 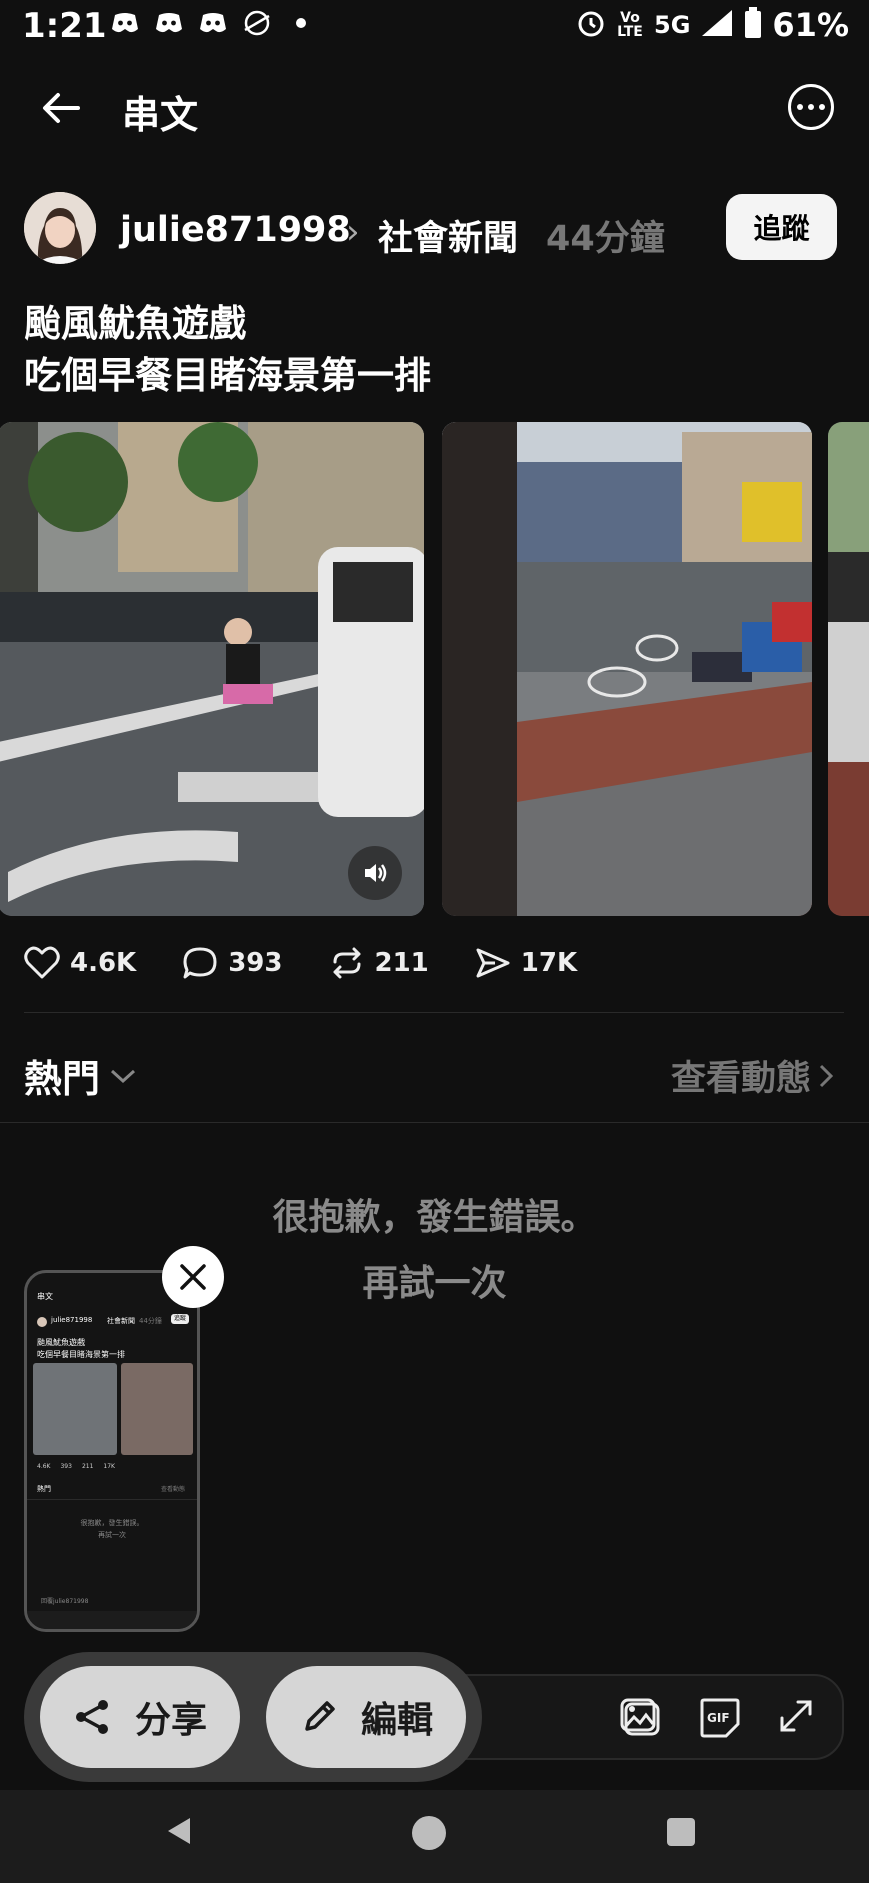 I want to click on nav-back-button, so click(x=179, y=1833).